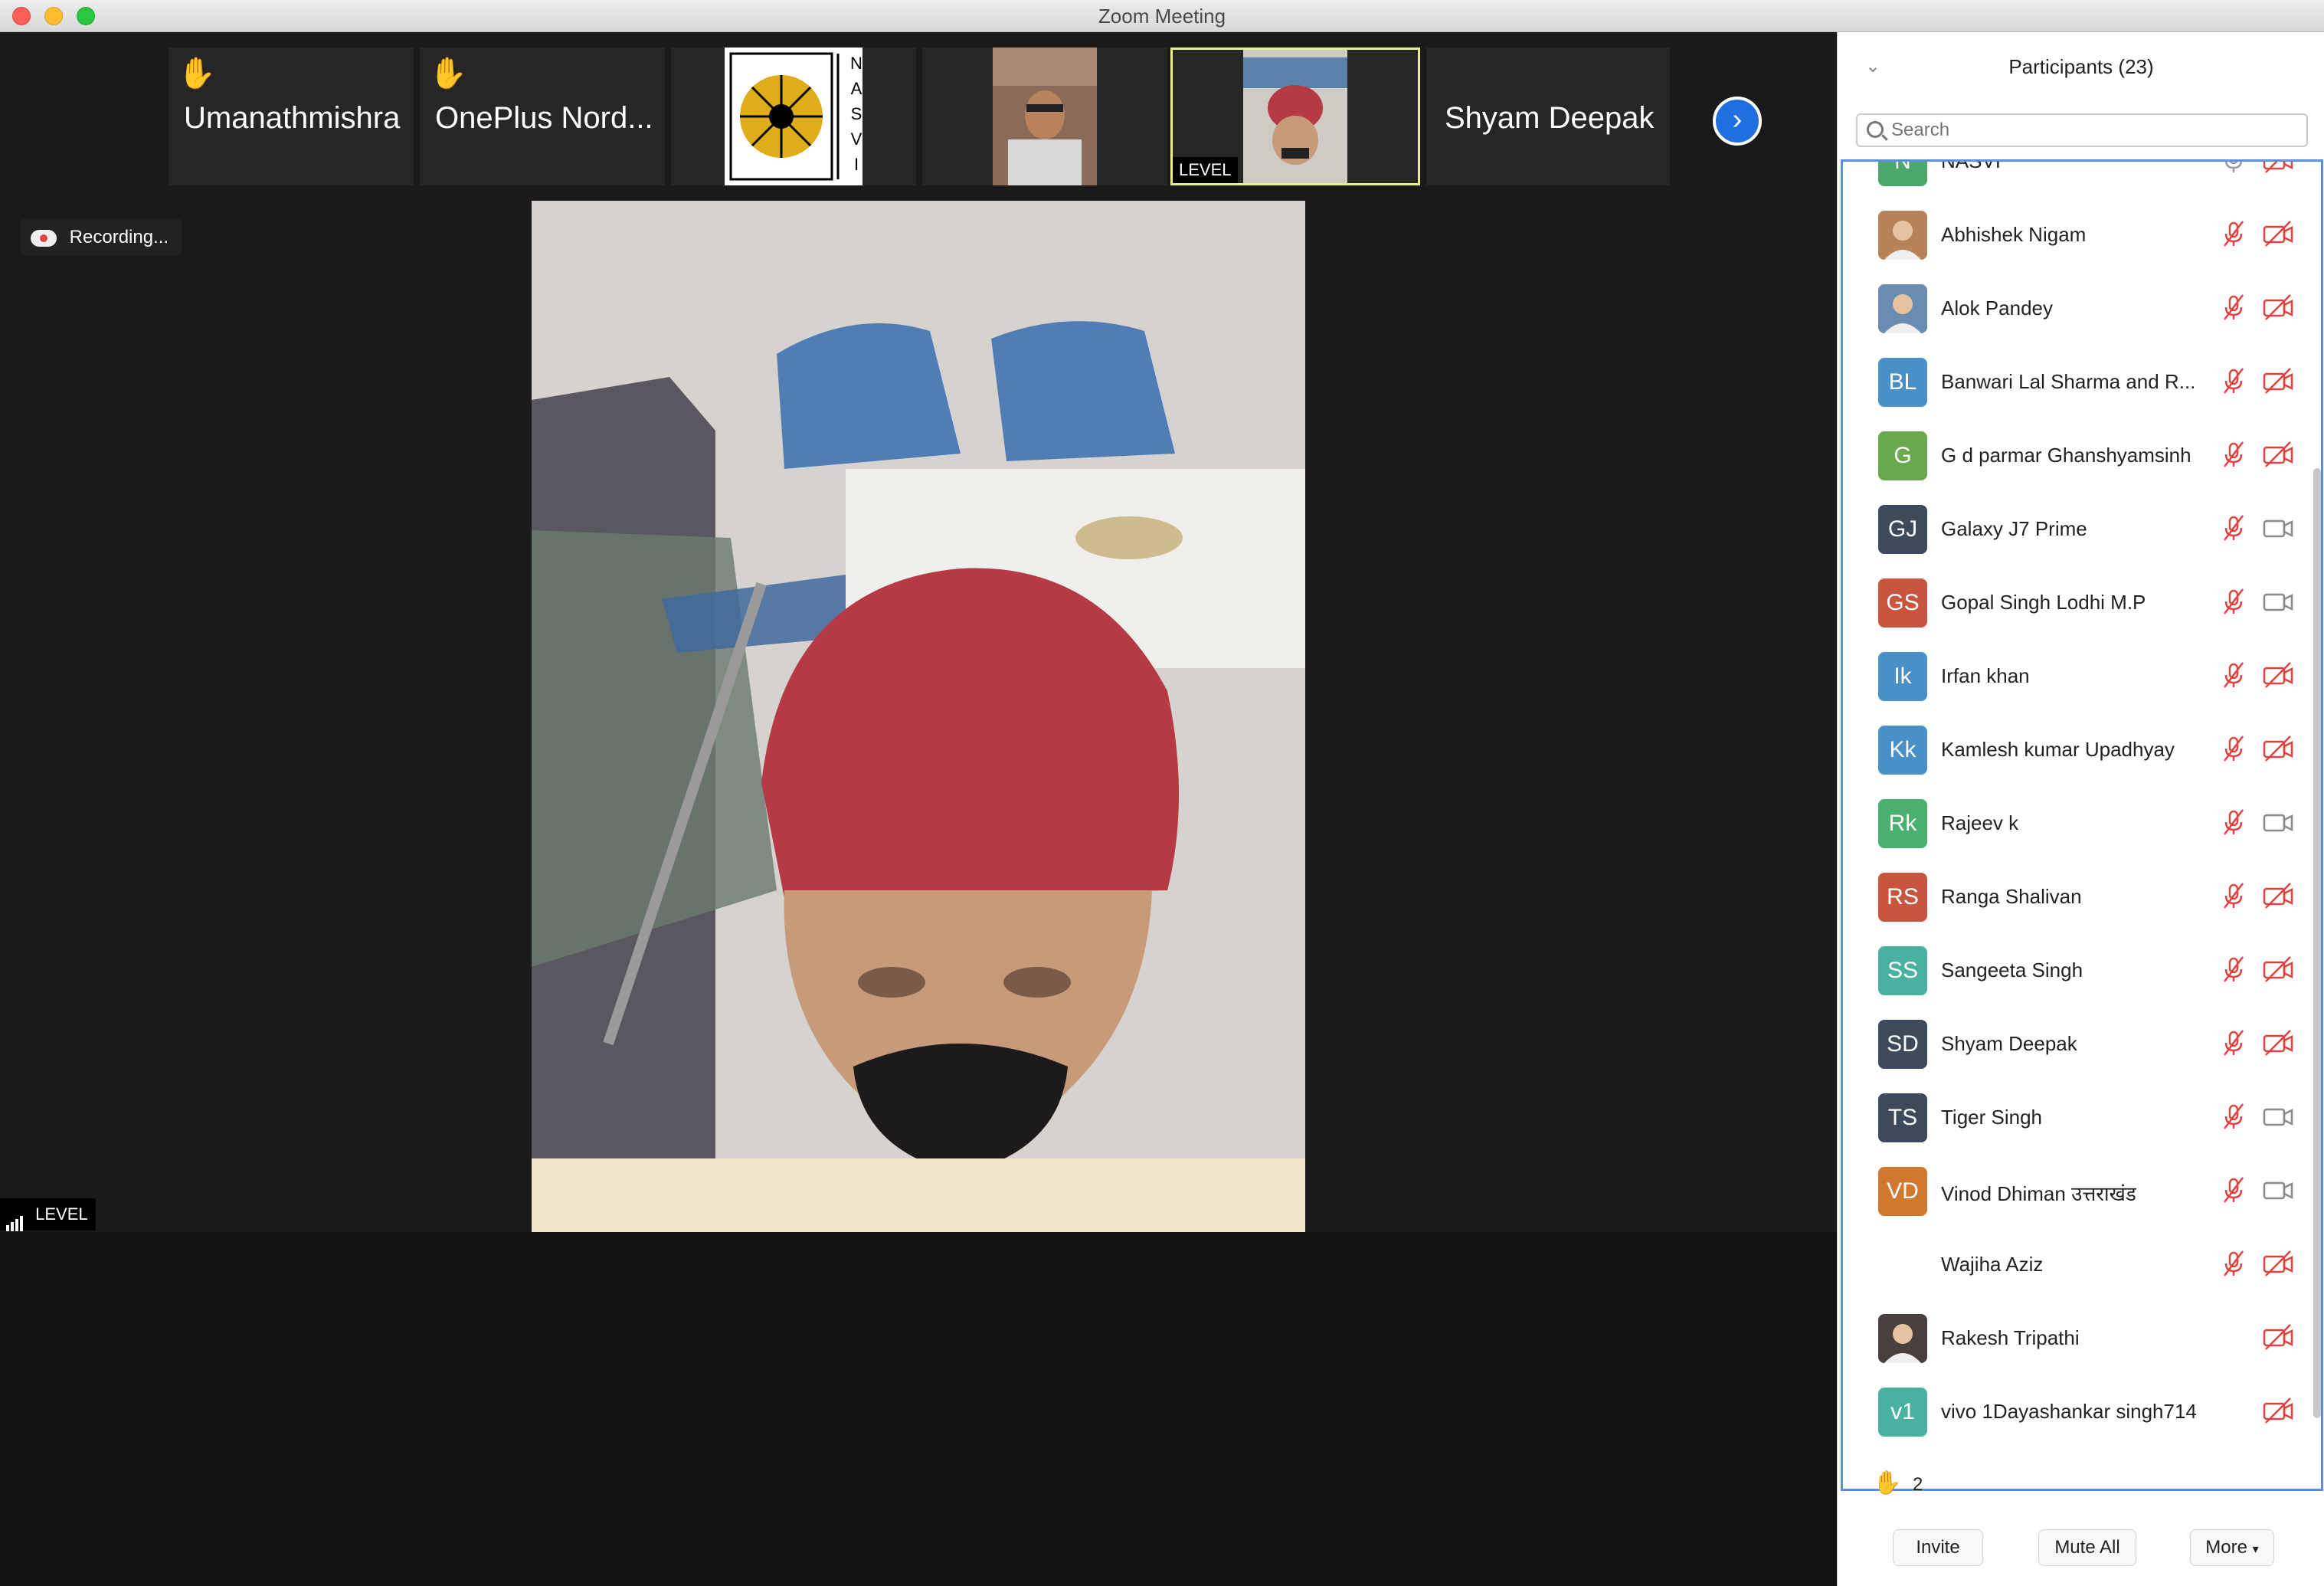  I want to click on participant-row: Wajiha Aziz, so click(2082, 1263).